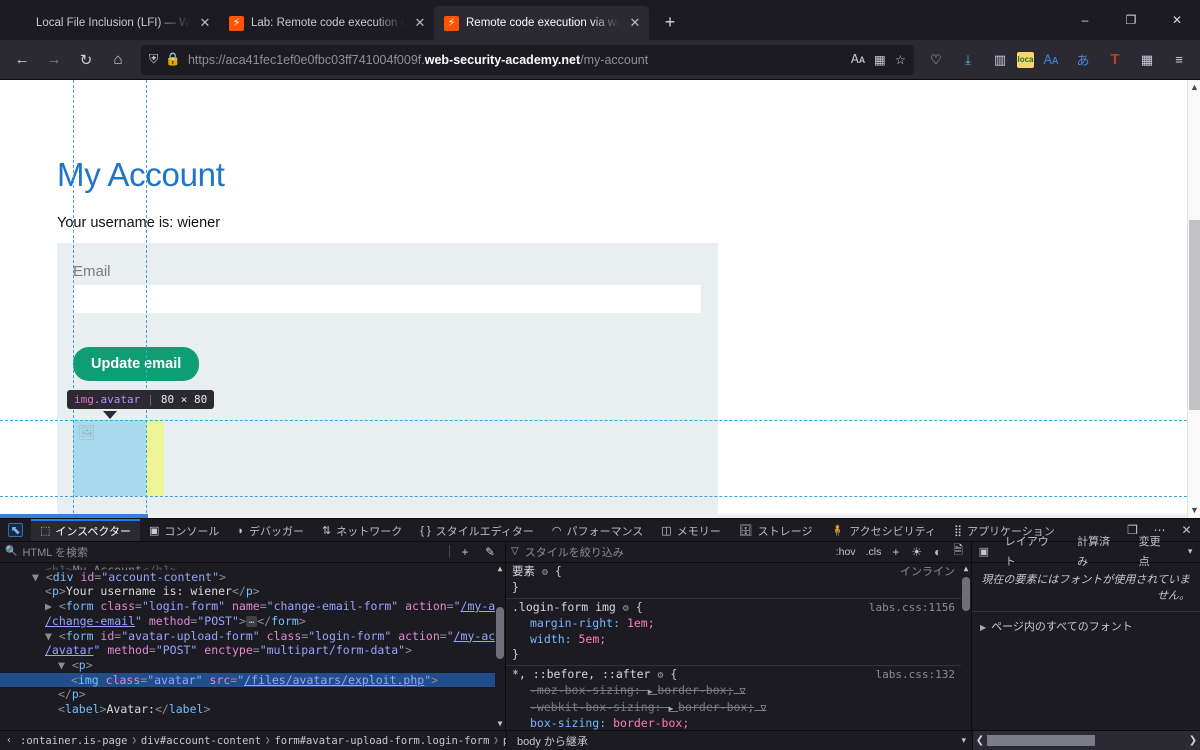 Image resolution: width=1200 pixels, height=750 pixels. I want to click on tab-changes: 変更点, so click(1155, 552).